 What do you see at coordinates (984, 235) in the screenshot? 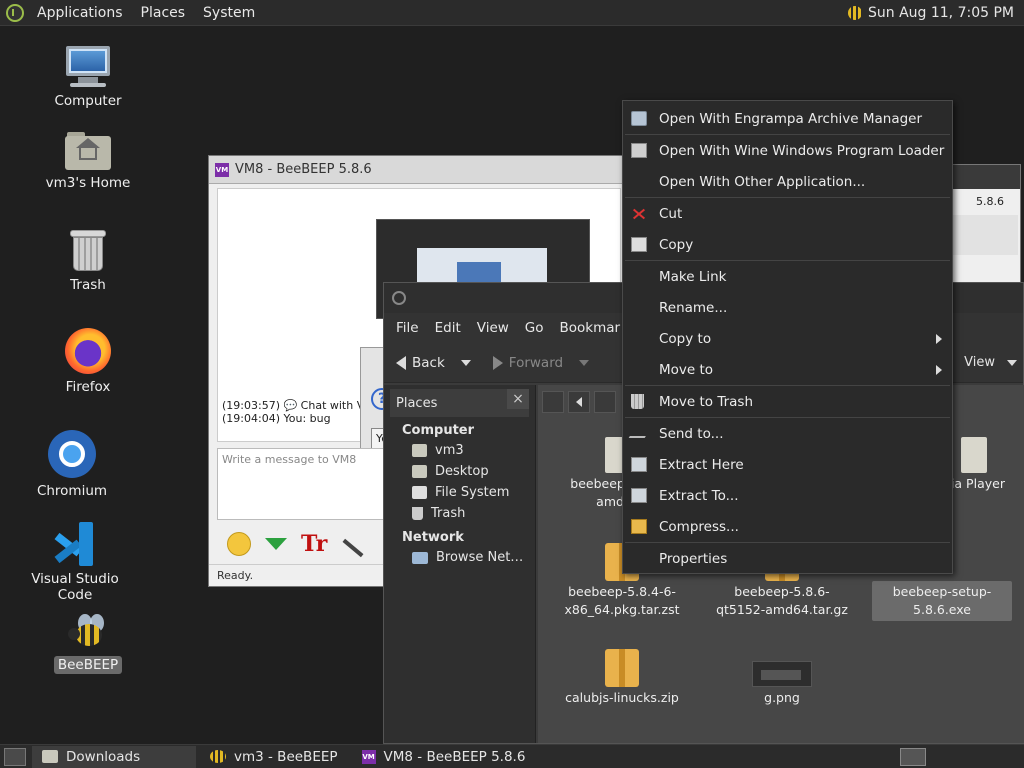
I see `toolbar` at bounding box center [984, 235].